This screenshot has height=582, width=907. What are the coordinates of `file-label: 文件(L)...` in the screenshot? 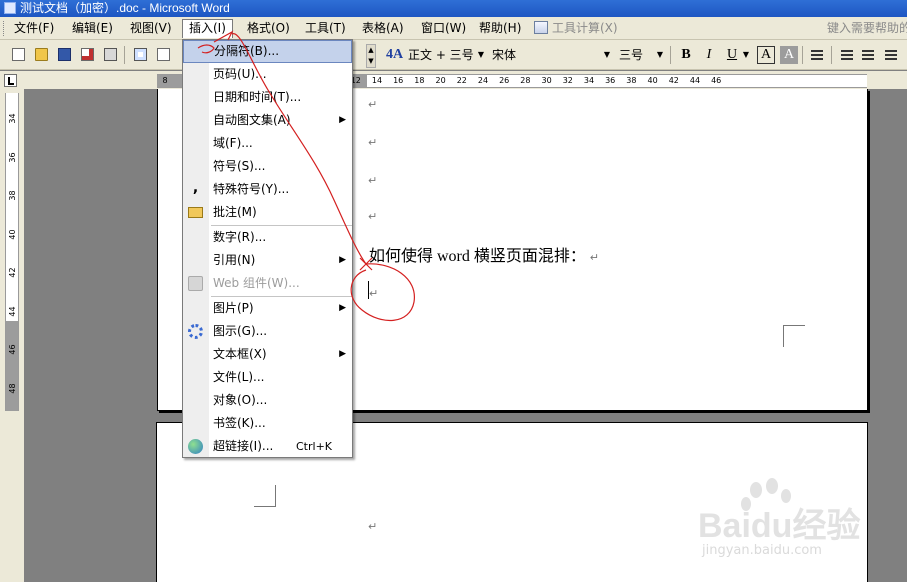 It's located at (239, 377).